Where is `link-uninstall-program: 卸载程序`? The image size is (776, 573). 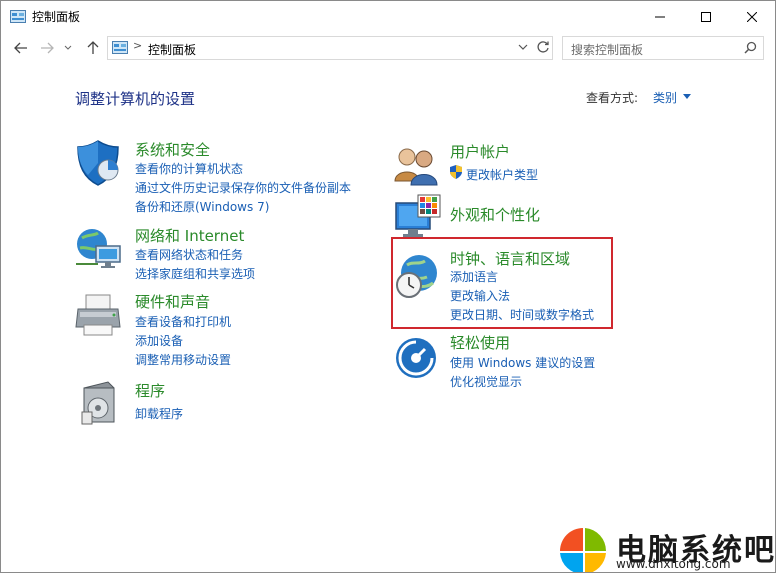 link-uninstall-program: 卸载程序 is located at coordinates (159, 413).